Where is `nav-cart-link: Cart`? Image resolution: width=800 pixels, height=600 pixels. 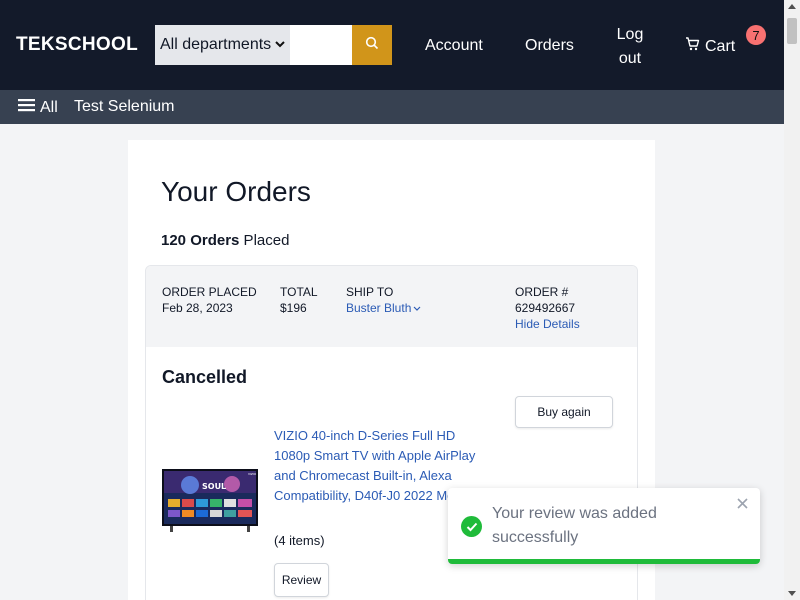 nav-cart-link: Cart is located at coordinates (710, 46).